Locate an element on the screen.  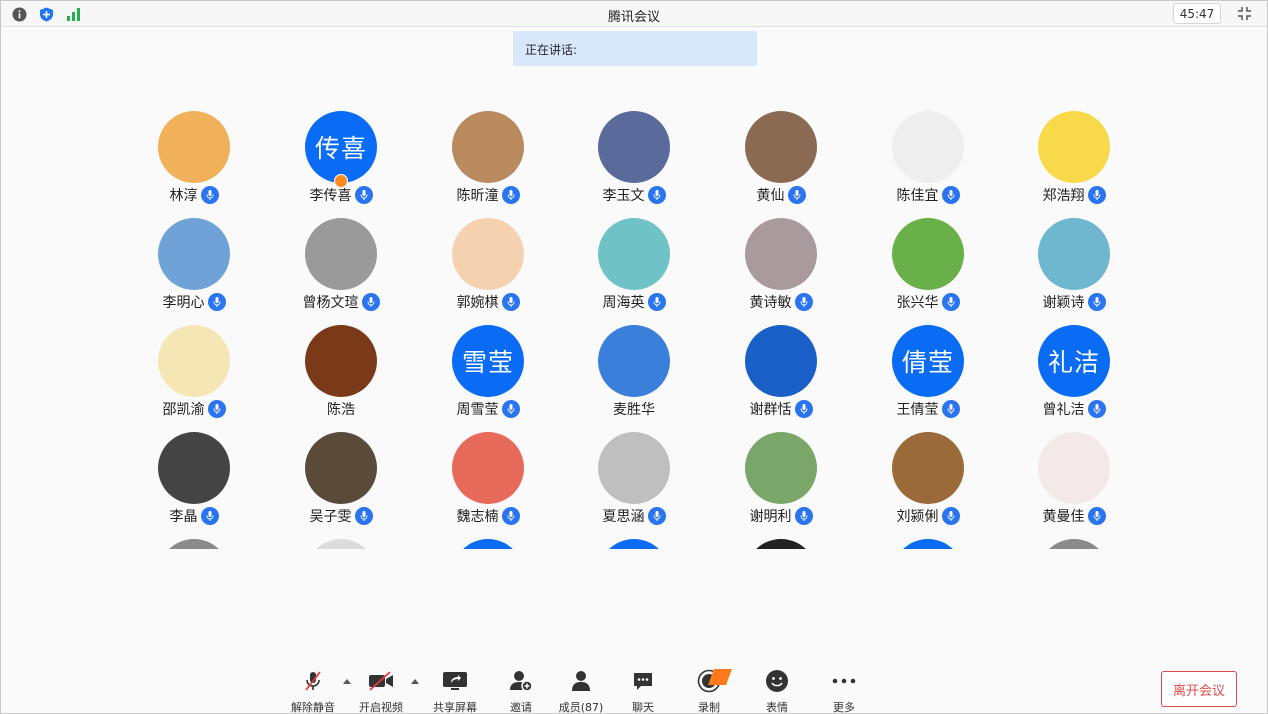
members-label: 成员(87) is located at coordinates (581, 707).